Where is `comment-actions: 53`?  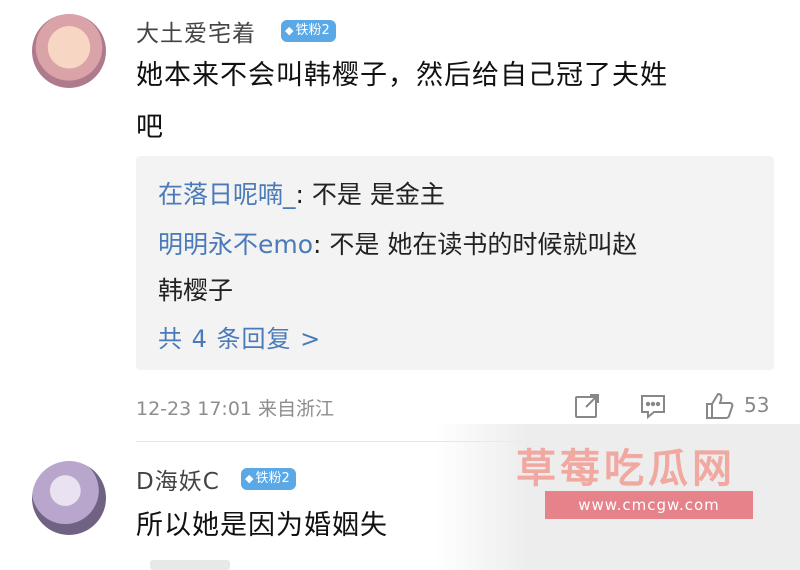
comment-actions: 53 is located at coordinates (672, 406).